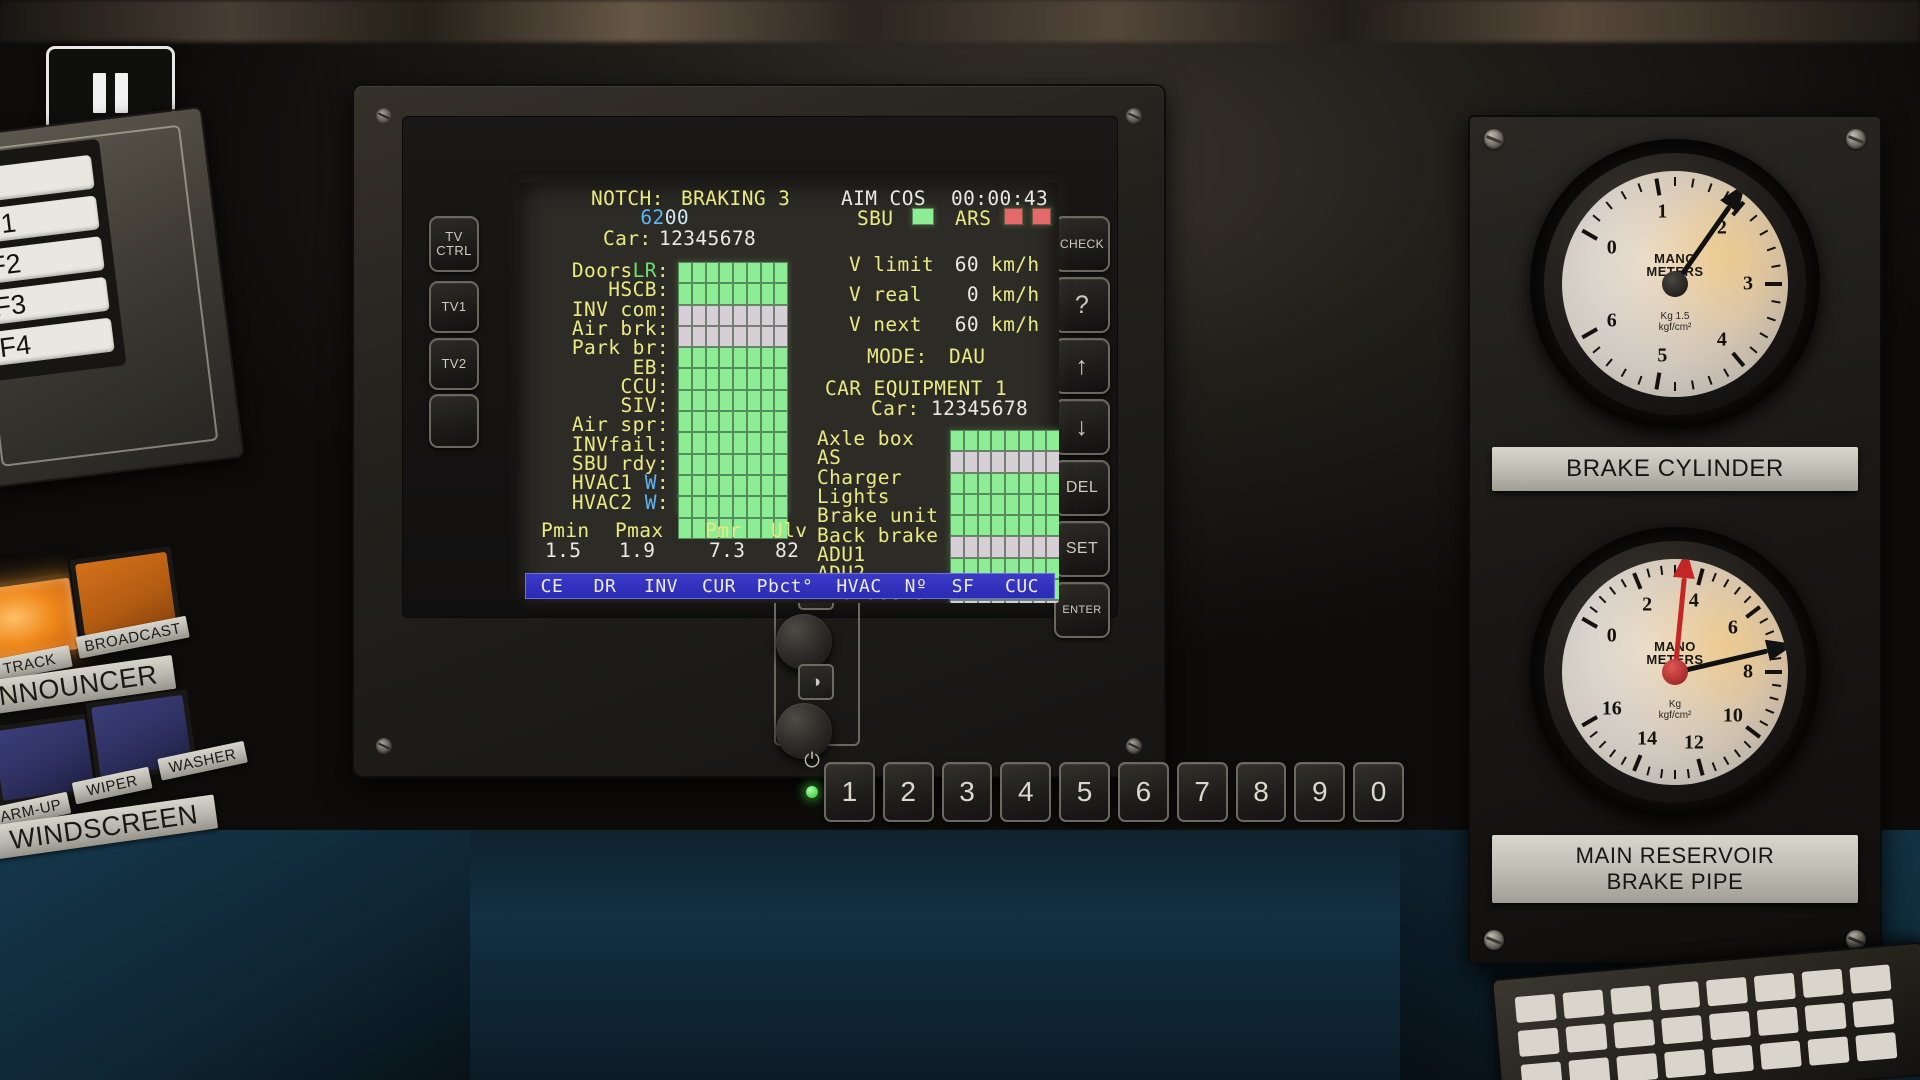 The image size is (1920, 1080). What do you see at coordinates (57, 342) in the screenshot?
I see `function-key-f4: F4` at bounding box center [57, 342].